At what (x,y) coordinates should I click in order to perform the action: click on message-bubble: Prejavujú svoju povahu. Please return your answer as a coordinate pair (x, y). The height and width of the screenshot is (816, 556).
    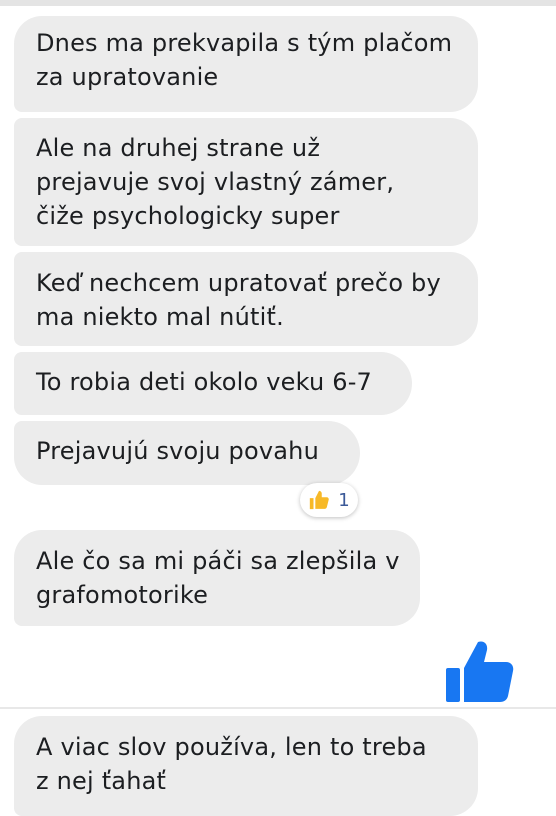
    Looking at the image, I should click on (187, 453).